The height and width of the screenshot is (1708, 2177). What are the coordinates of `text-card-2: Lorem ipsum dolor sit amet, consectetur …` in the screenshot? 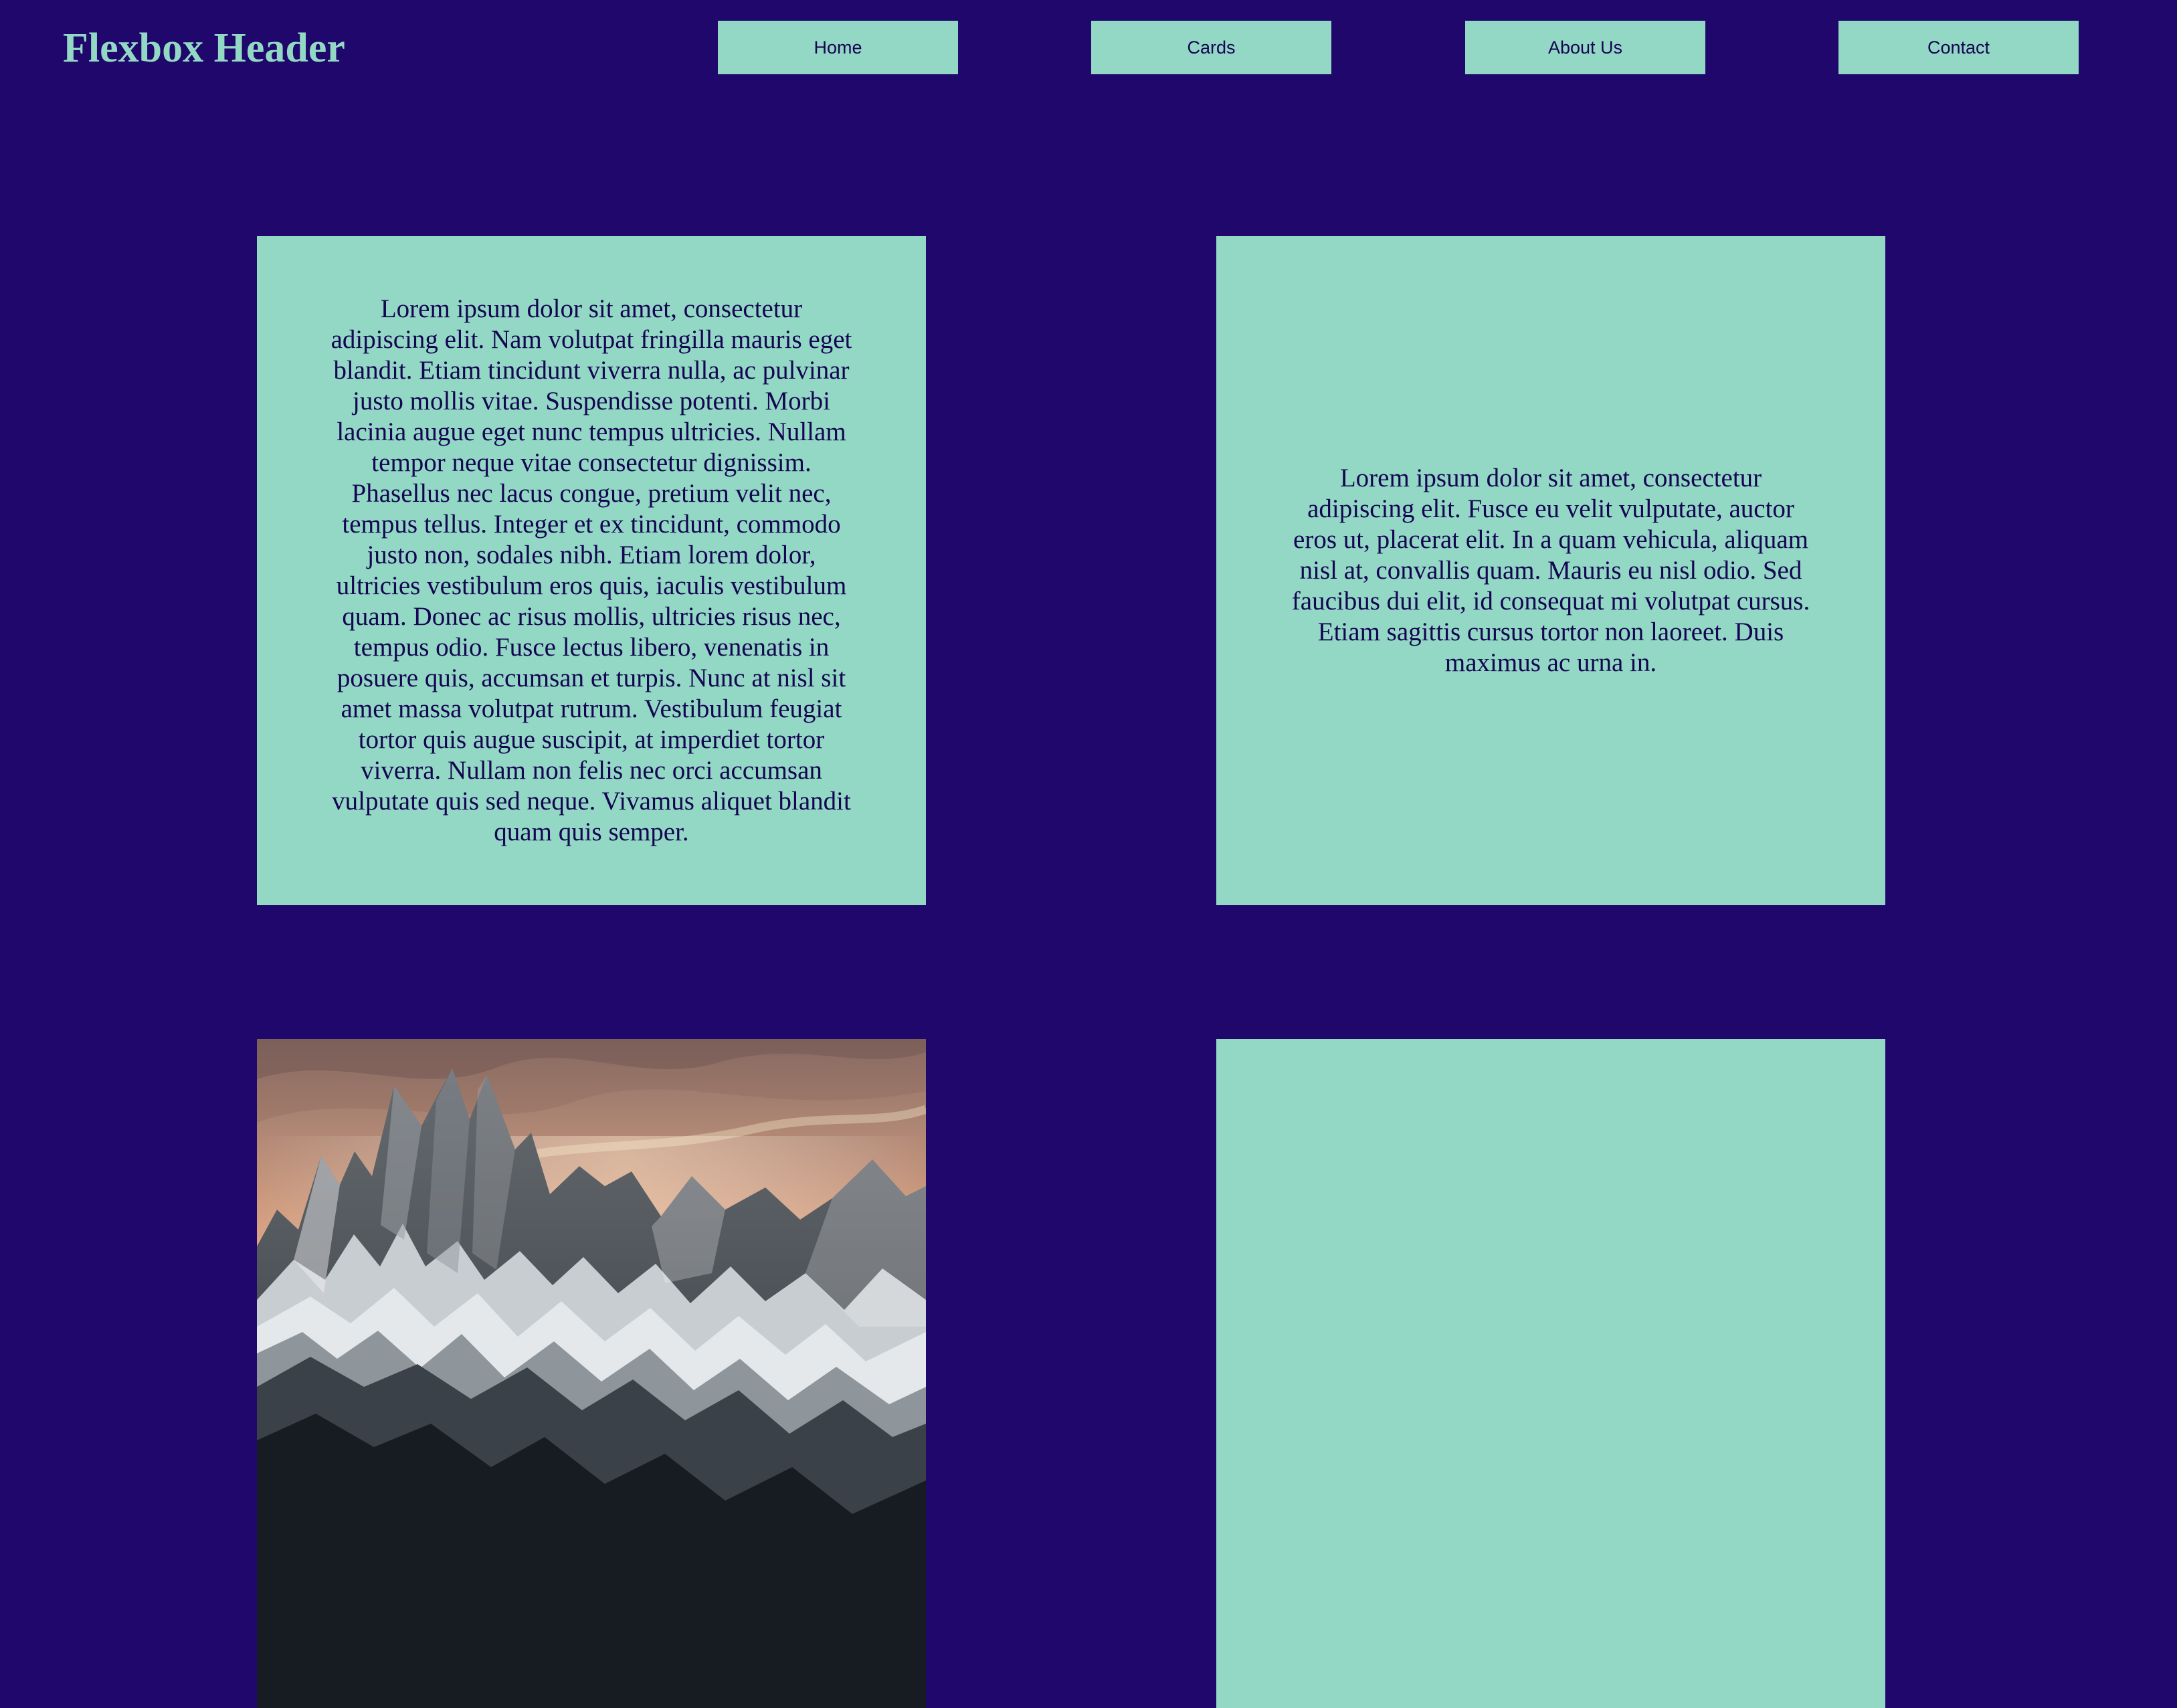 It's located at (1550, 570).